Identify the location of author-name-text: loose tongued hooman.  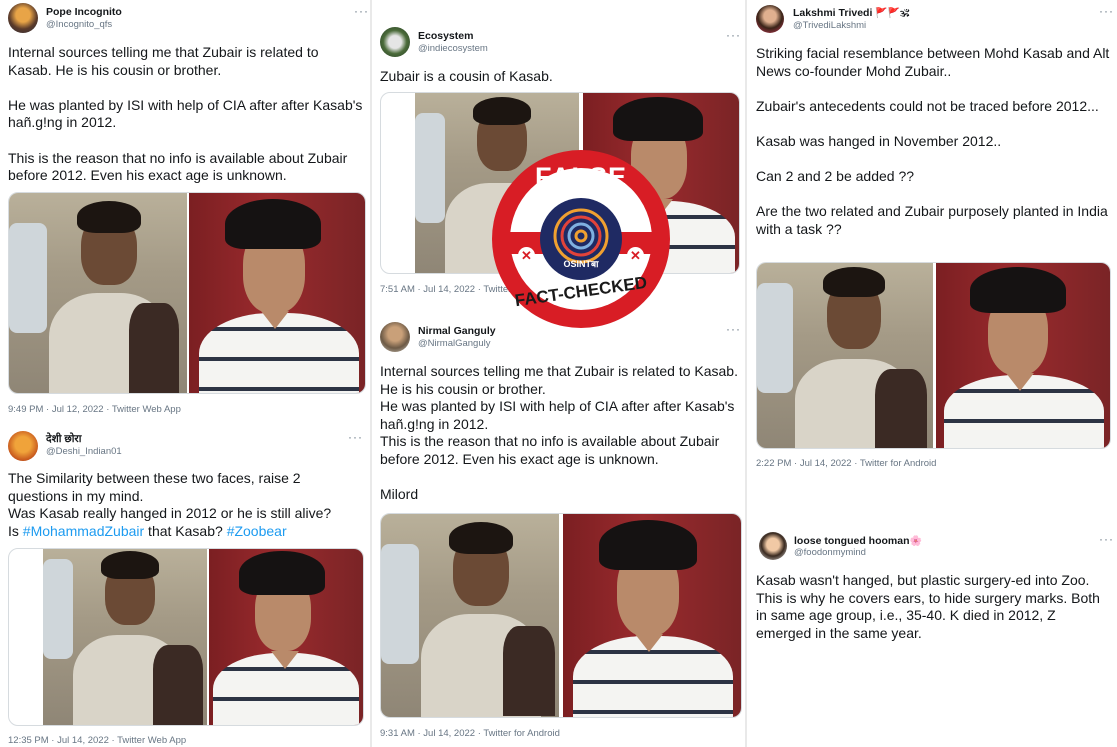
(852, 541).